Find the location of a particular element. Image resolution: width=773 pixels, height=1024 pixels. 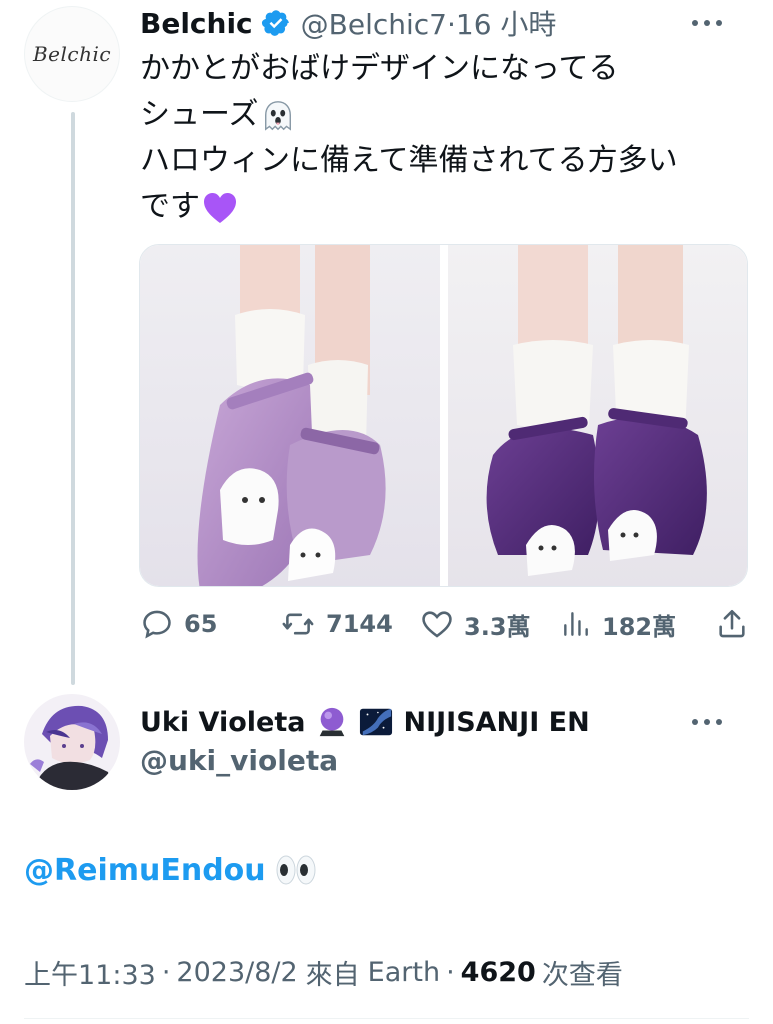

tweet-header: Belchic @Belchic7·16 小時 is located at coordinates (445, 23).